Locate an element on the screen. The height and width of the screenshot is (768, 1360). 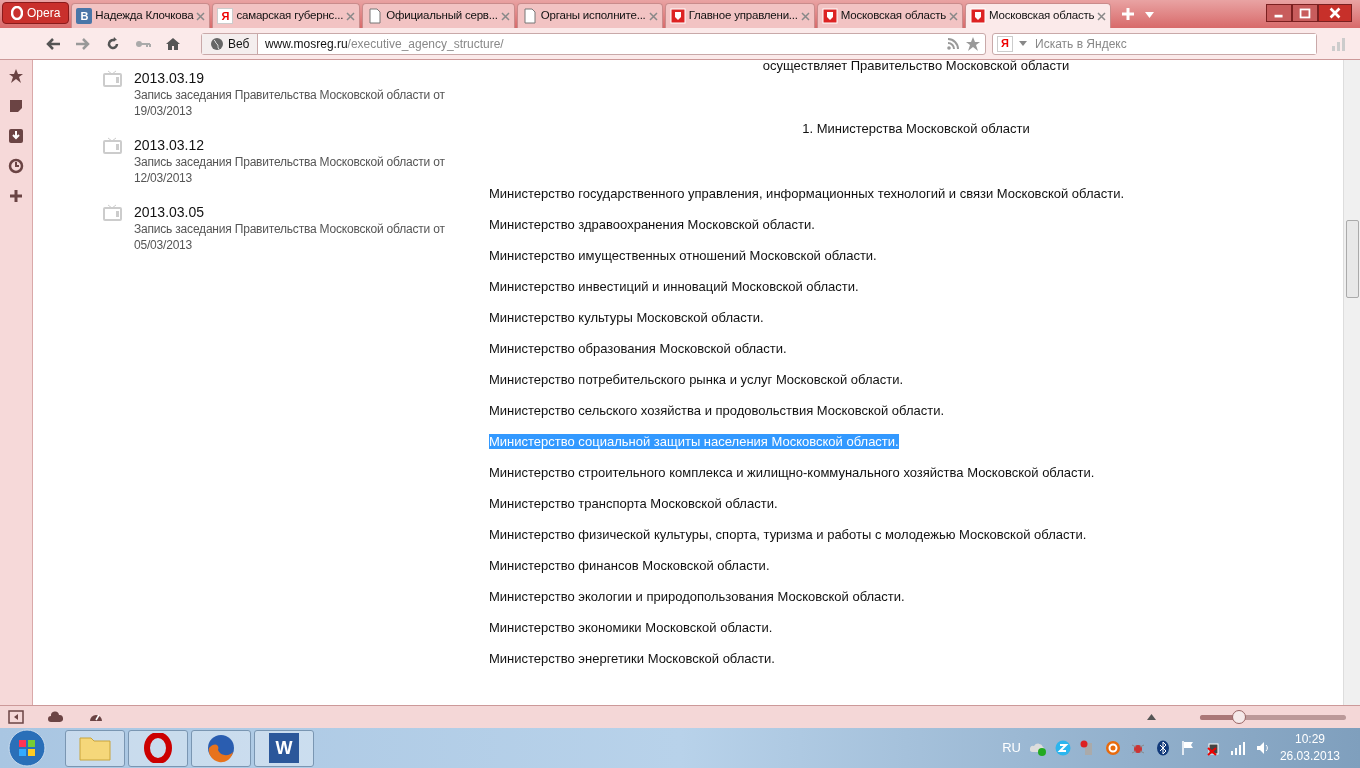
ministry-item: Министерство потребительского рынка и услуг Московской области. is located at coordinates (696, 379).